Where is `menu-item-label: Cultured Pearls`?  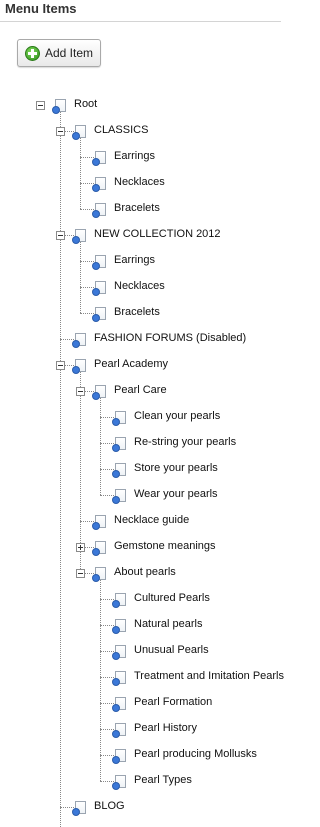
menu-item-label: Cultured Pearls is located at coordinates (172, 598).